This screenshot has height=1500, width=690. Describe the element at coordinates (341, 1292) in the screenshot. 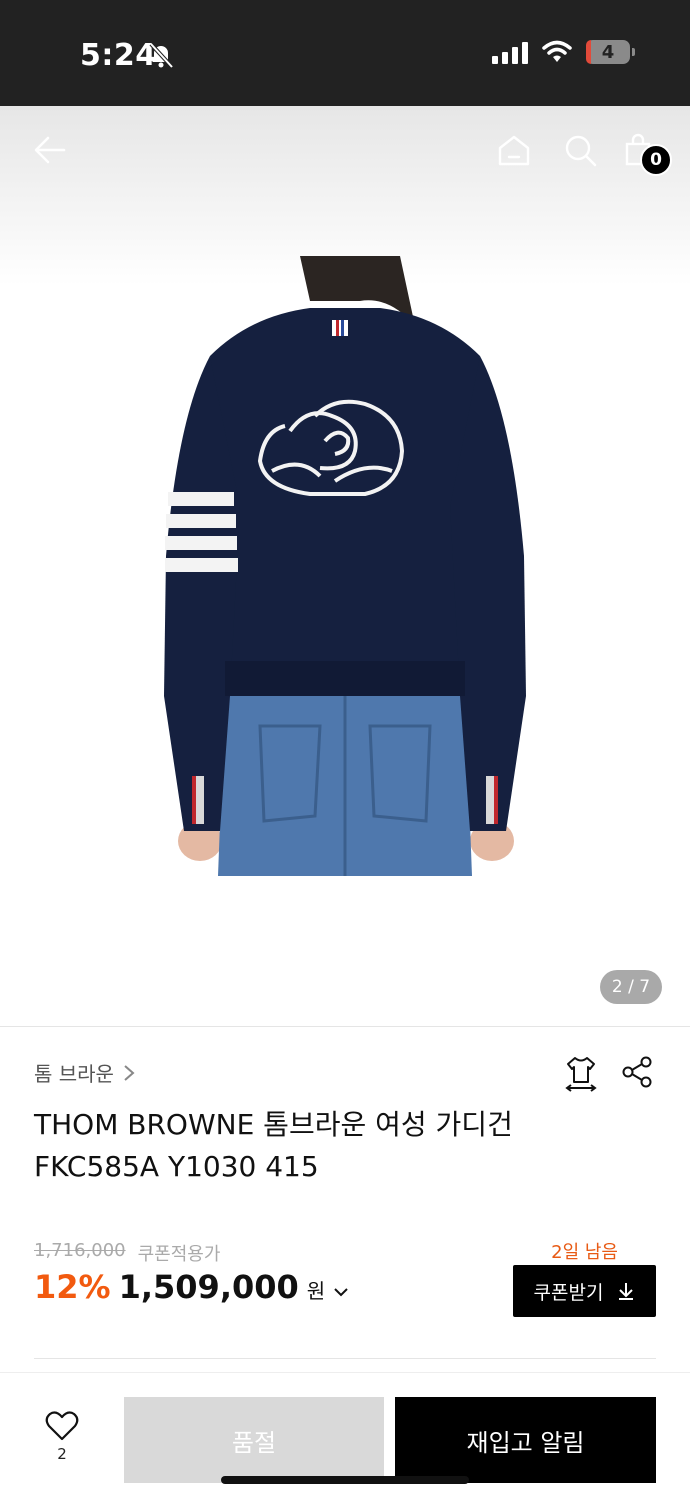

I see `chevron-down-icon` at that location.